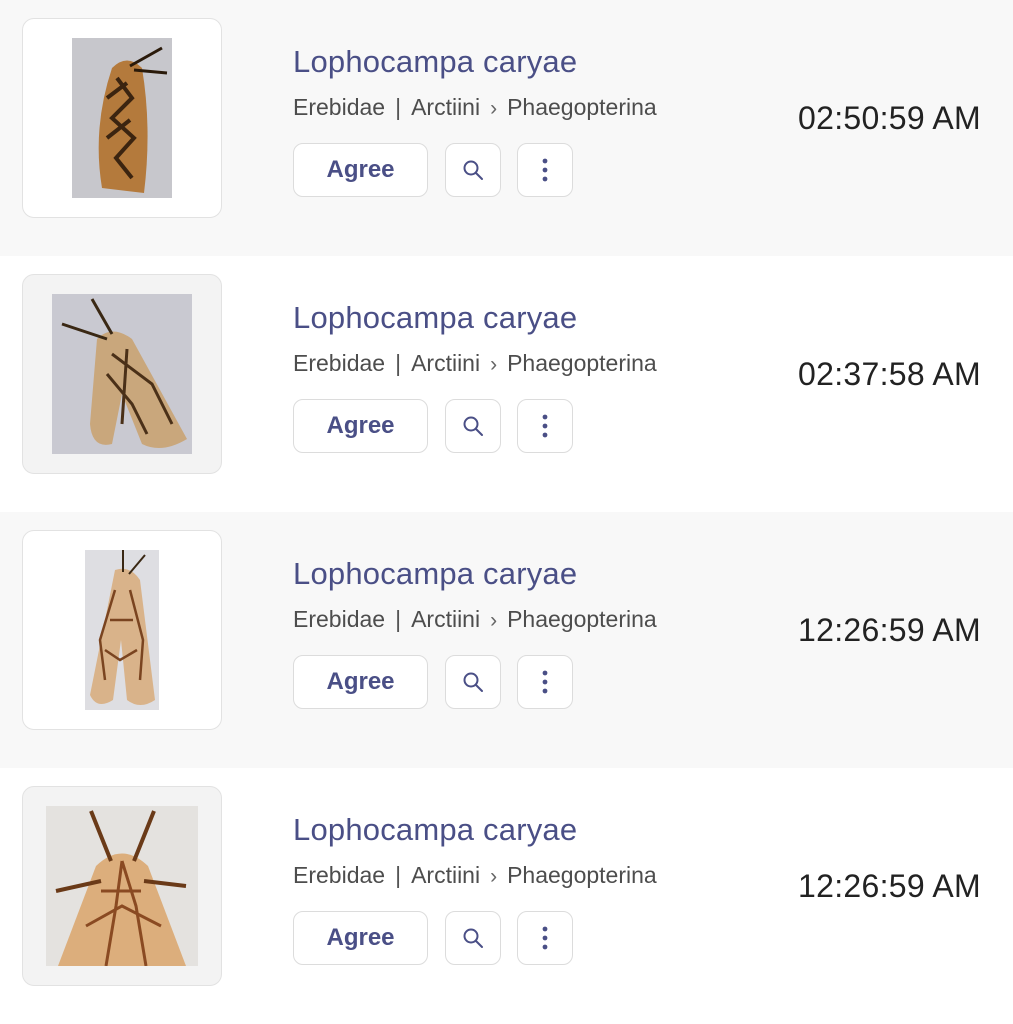 The image size is (1013, 1024). What do you see at coordinates (889, 374) in the screenshot?
I see `timestamp: 02:37:58 AM` at bounding box center [889, 374].